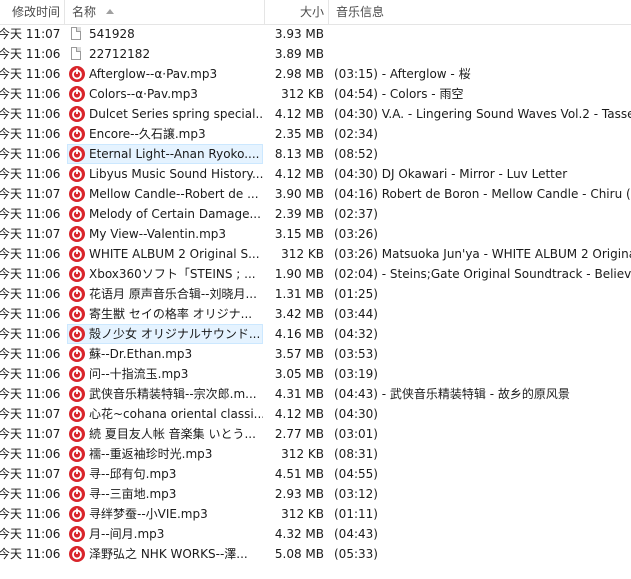 The width and height of the screenshot is (631, 579). I want to click on column-header-modified-time: 修改时间, so click(36, 12).